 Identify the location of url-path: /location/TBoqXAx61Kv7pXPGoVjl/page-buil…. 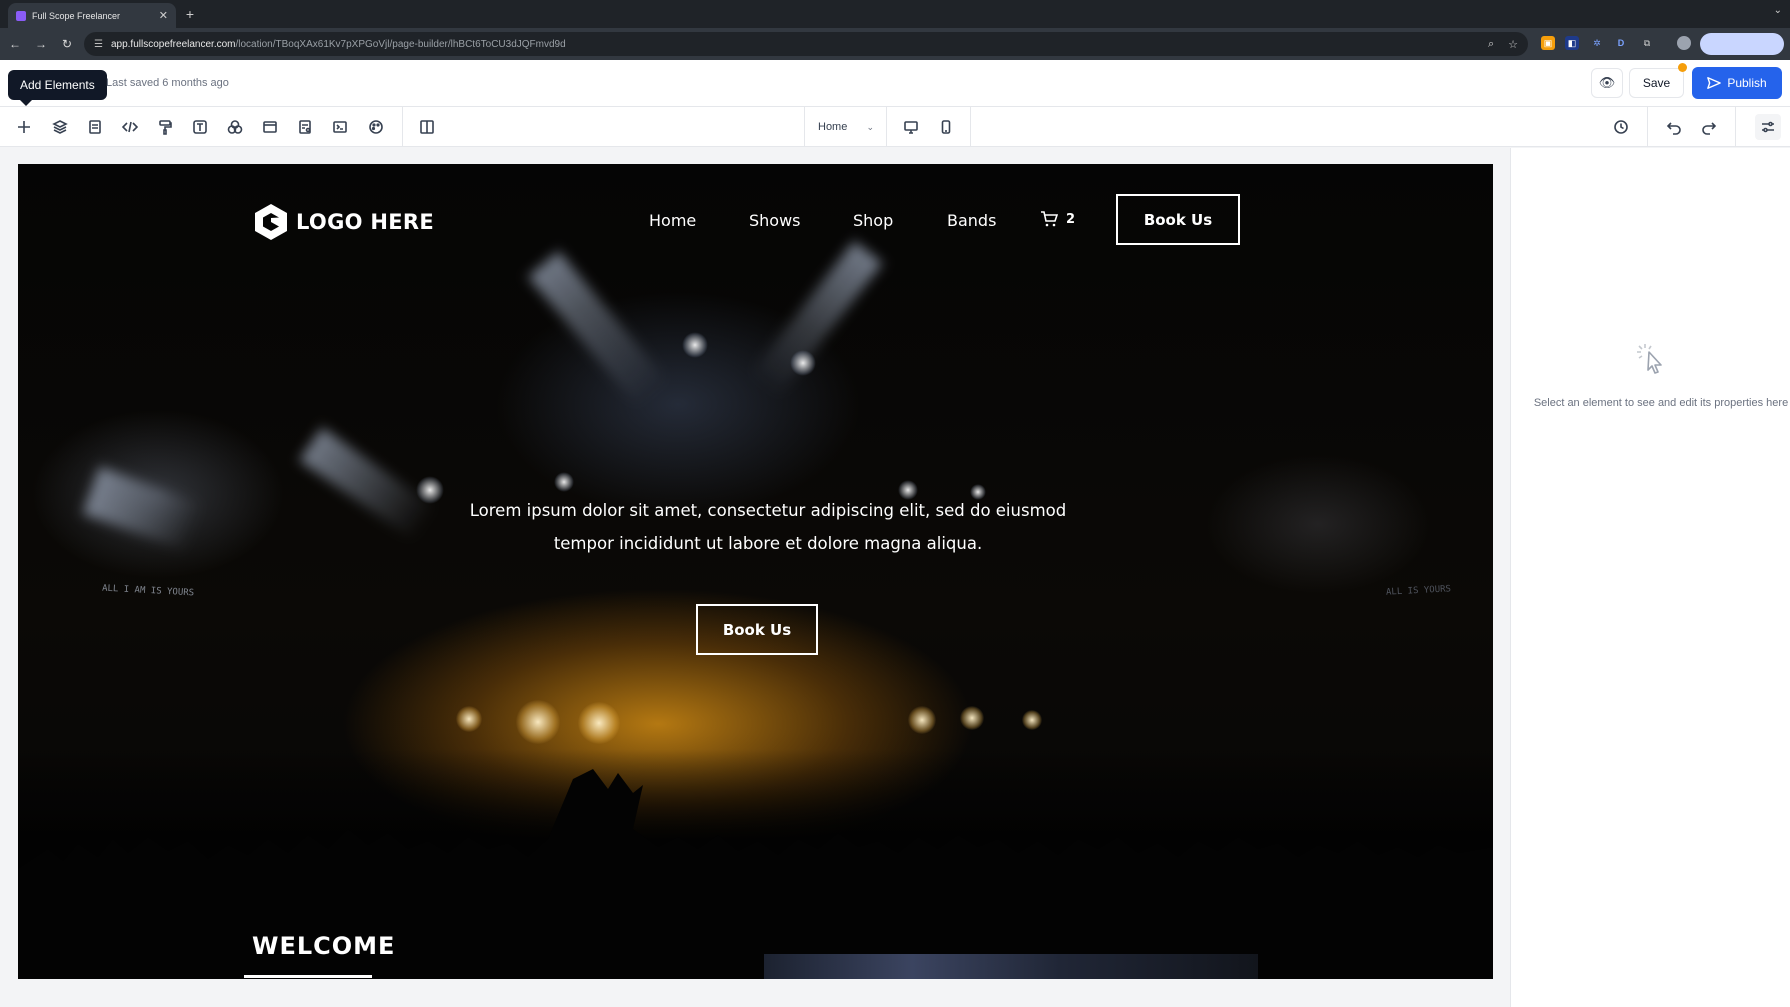
(400, 44).